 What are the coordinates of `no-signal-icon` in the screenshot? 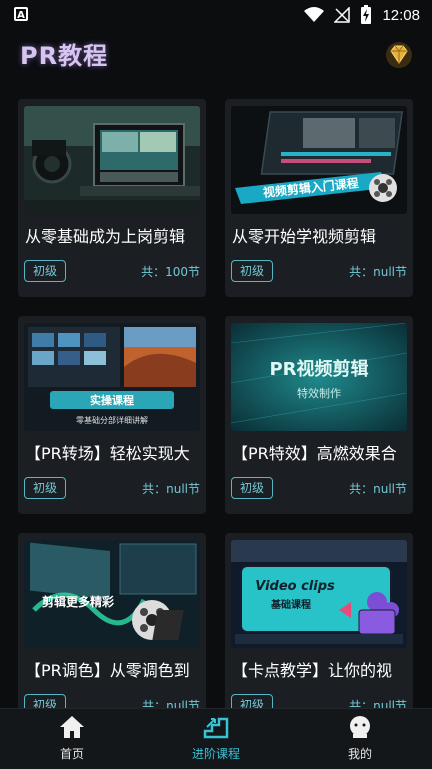 It's located at (342, 15).